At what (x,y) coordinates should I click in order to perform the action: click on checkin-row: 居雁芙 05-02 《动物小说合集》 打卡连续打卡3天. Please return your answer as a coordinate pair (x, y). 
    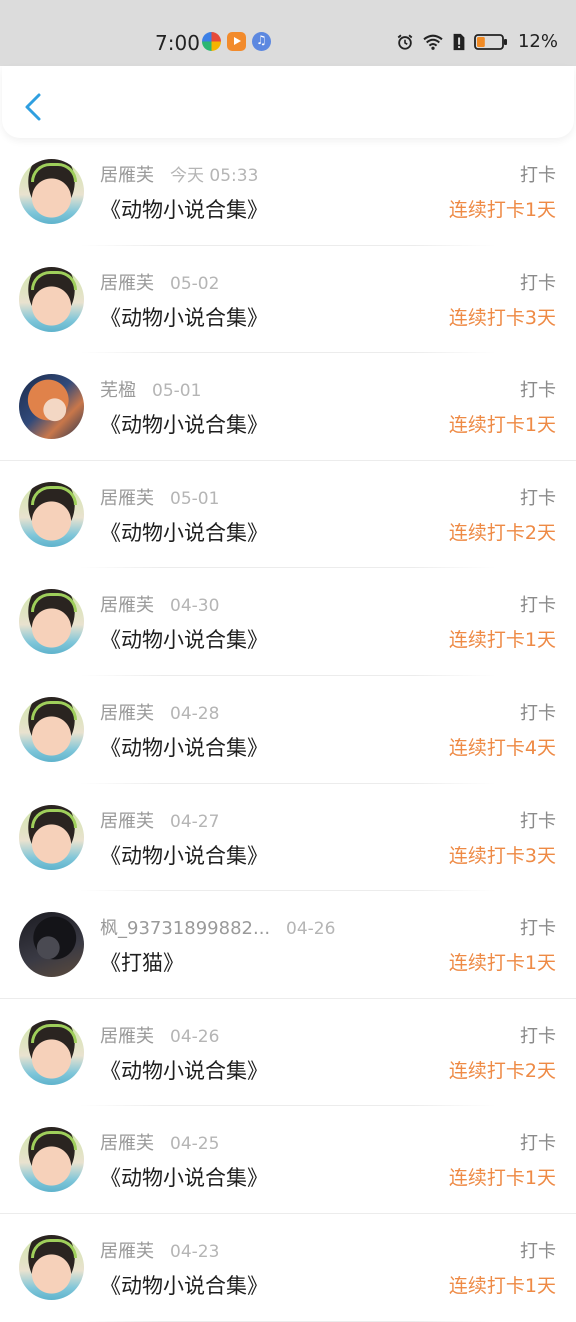
    Looking at the image, I should click on (288, 300).